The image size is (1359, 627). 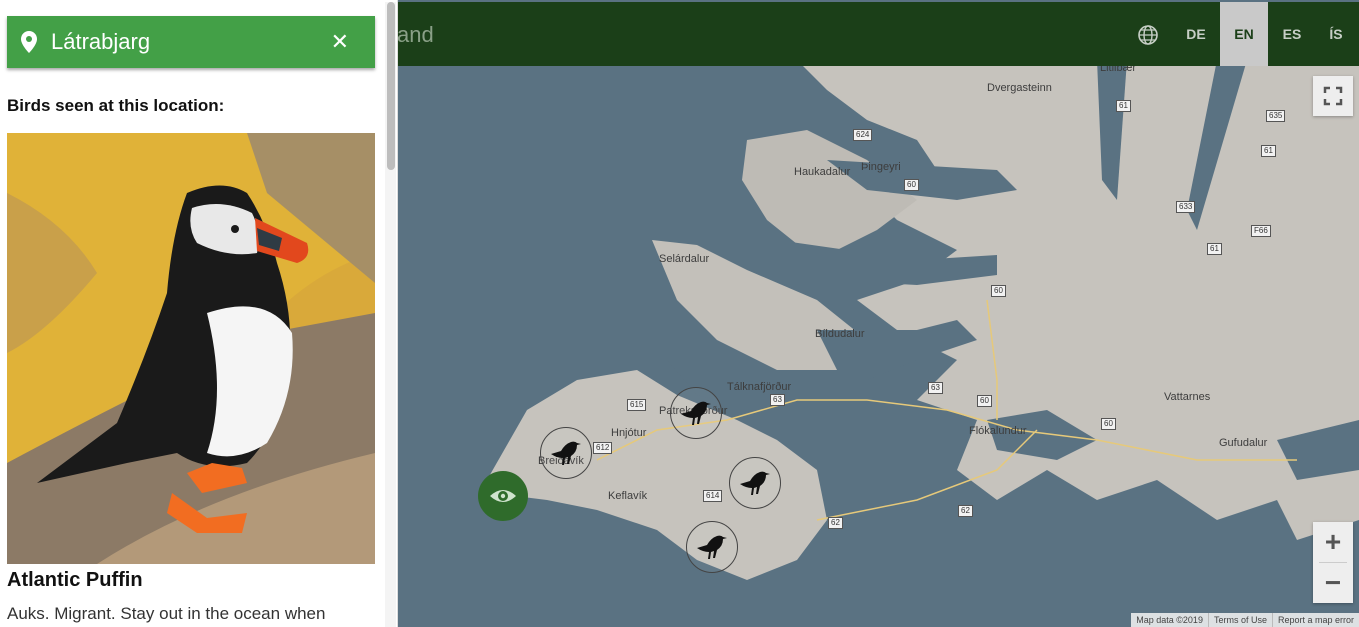 I want to click on eye-icon, so click(x=503, y=496).